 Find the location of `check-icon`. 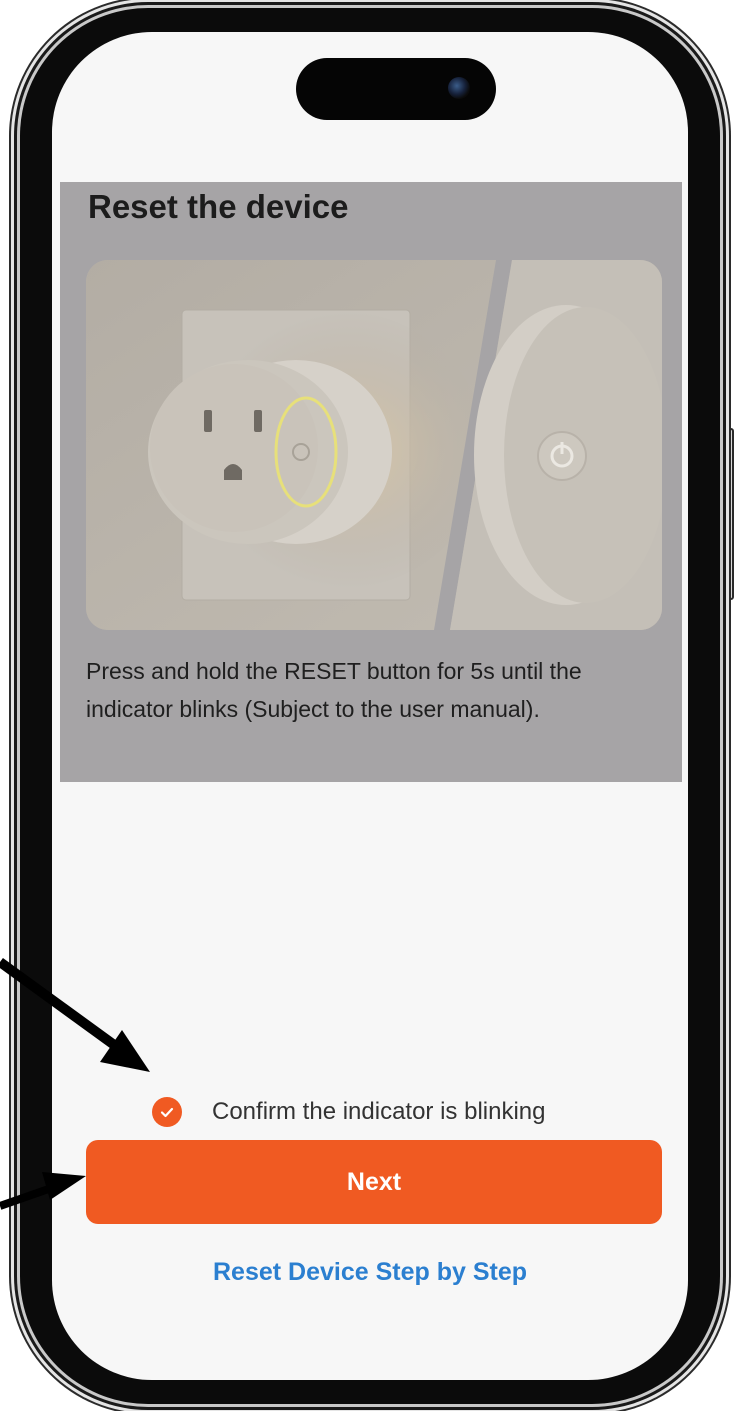

check-icon is located at coordinates (167, 1112).